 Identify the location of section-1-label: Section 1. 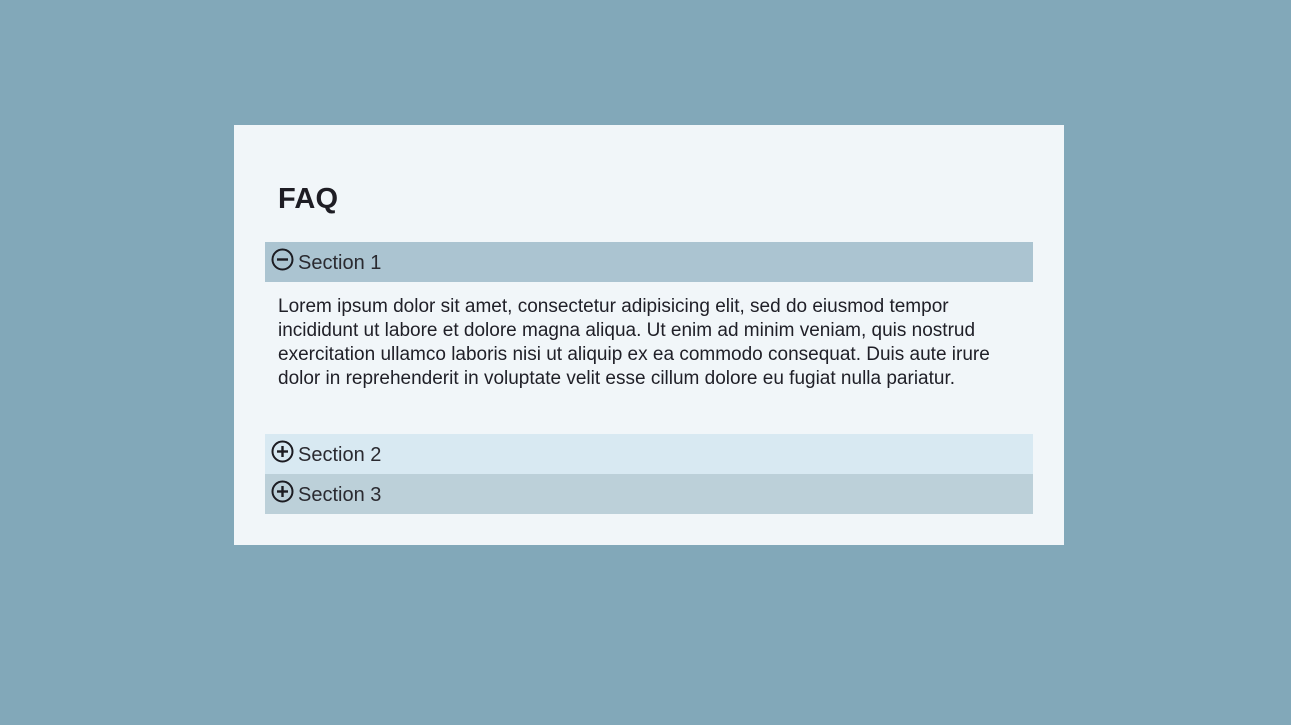
(340, 262).